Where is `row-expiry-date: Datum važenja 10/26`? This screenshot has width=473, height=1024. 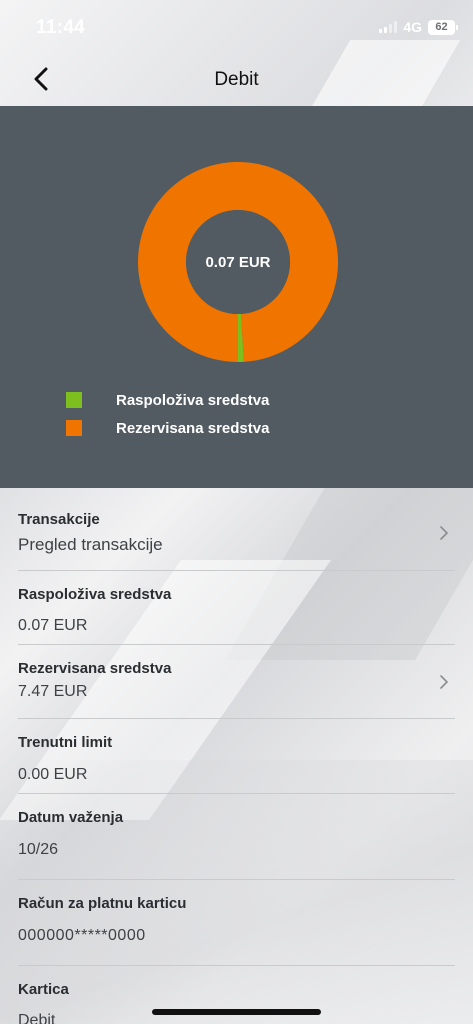 row-expiry-date: Datum važenja 10/26 is located at coordinates (236, 837).